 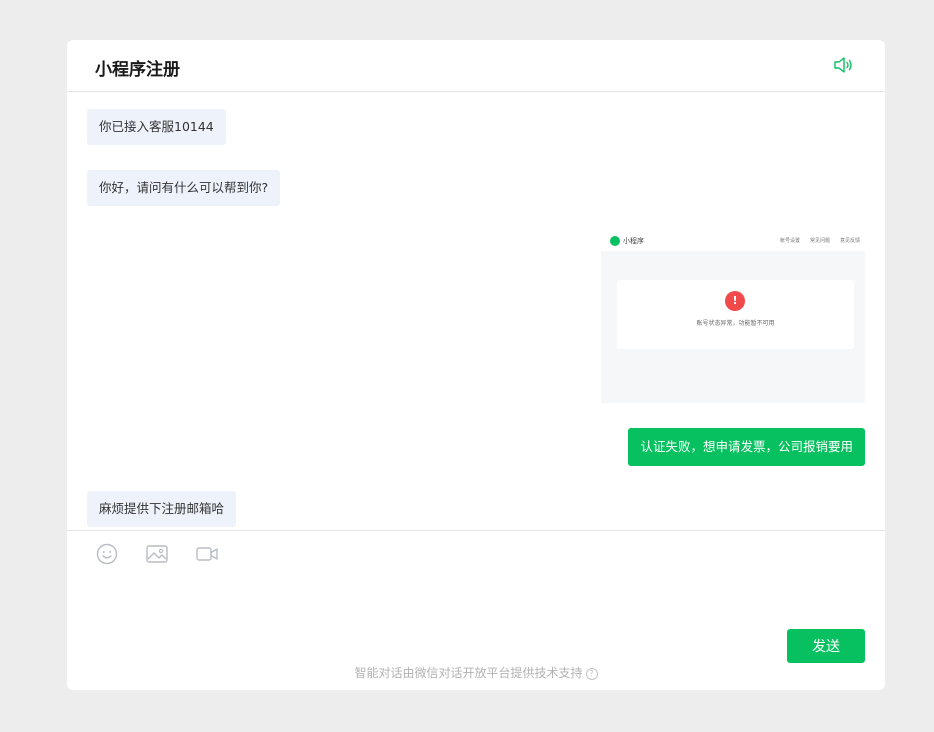 What do you see at coordinates (789, 241) in the screenshot?
I see `screenshot-link: 帐号设置` at bounding box center [789, 241].